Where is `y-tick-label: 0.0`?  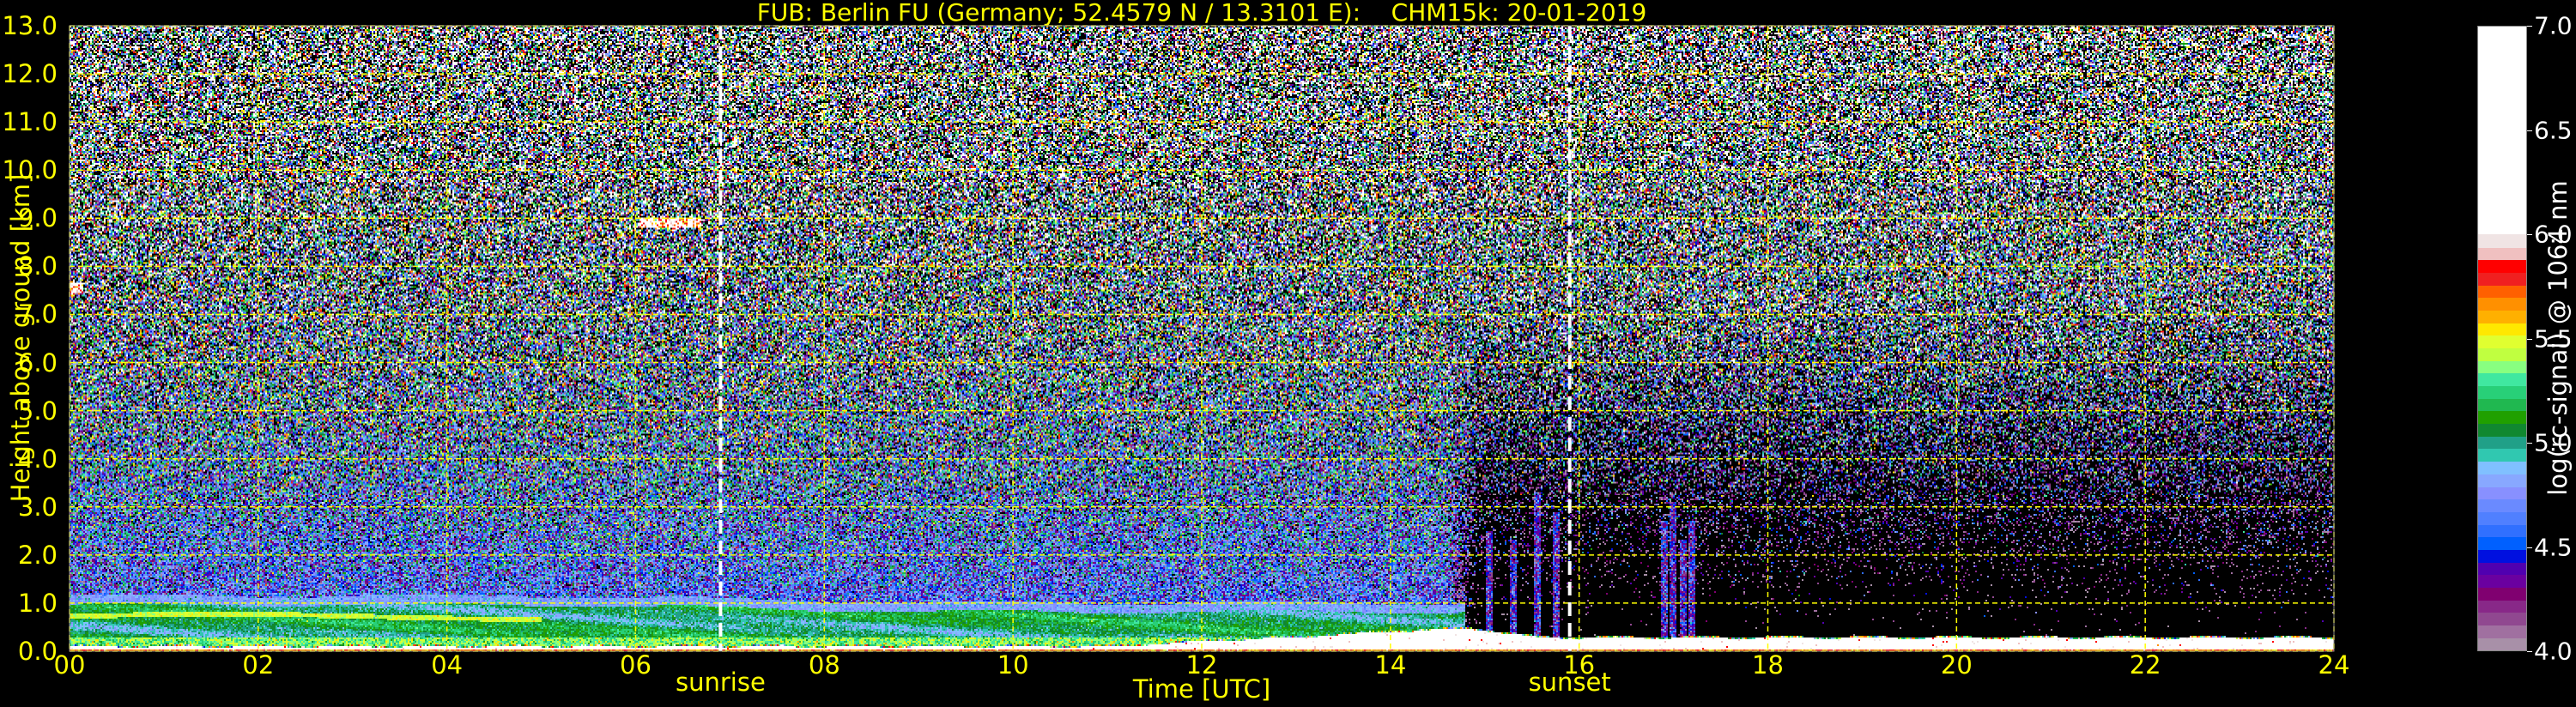 y-tick-label: 0.0 is located at coordinates (37, 651).